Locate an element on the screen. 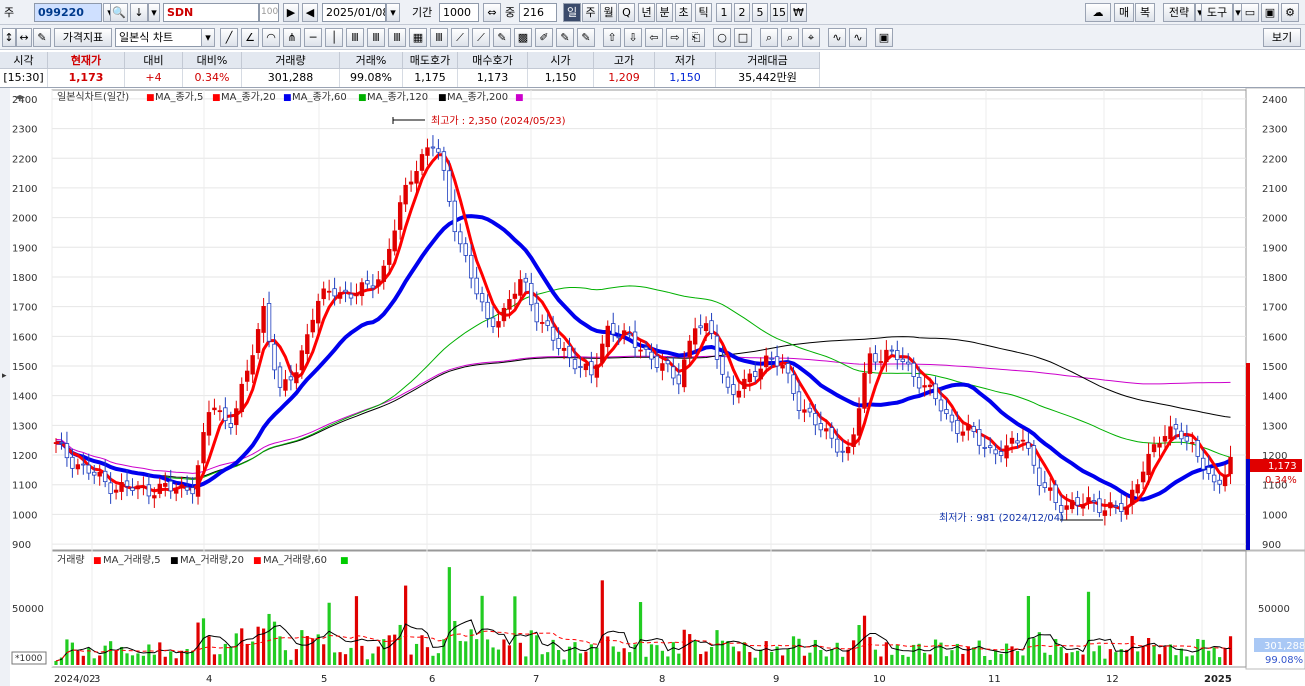 Image resolution: width=1305 pixels, height=686 pixels. draw-up-icon: ⇧ is located at coordinates (612, 37).